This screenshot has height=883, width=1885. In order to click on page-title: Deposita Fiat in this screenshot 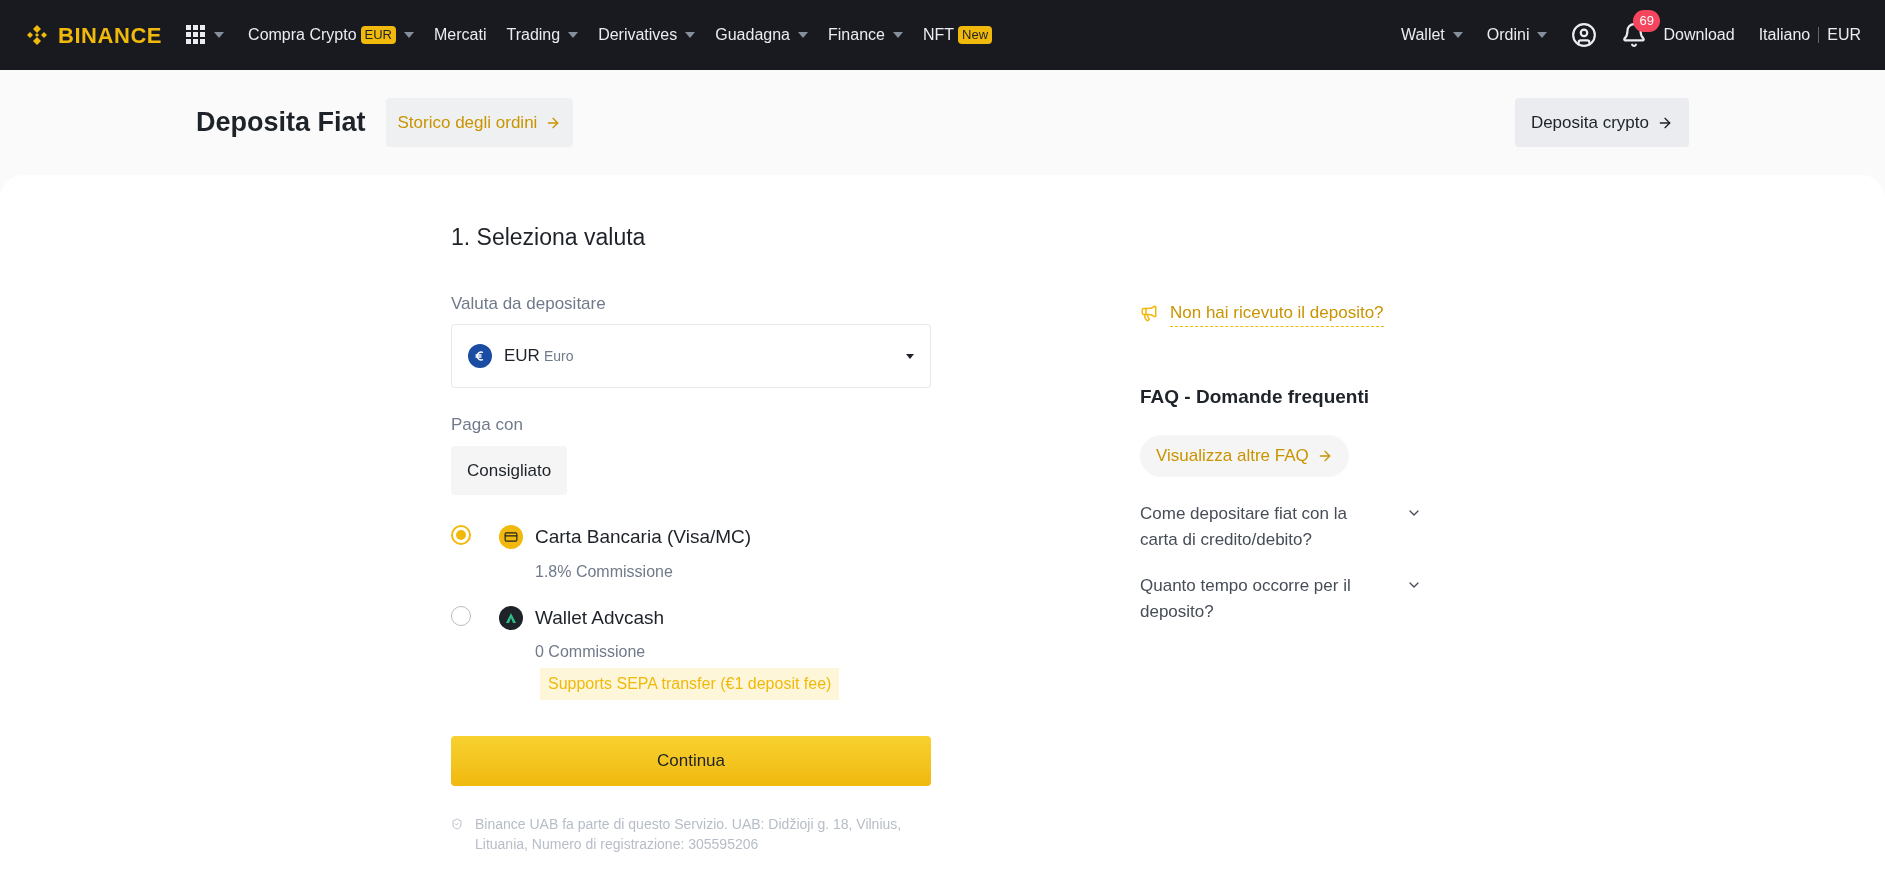, I will do `click(281, 123)`.